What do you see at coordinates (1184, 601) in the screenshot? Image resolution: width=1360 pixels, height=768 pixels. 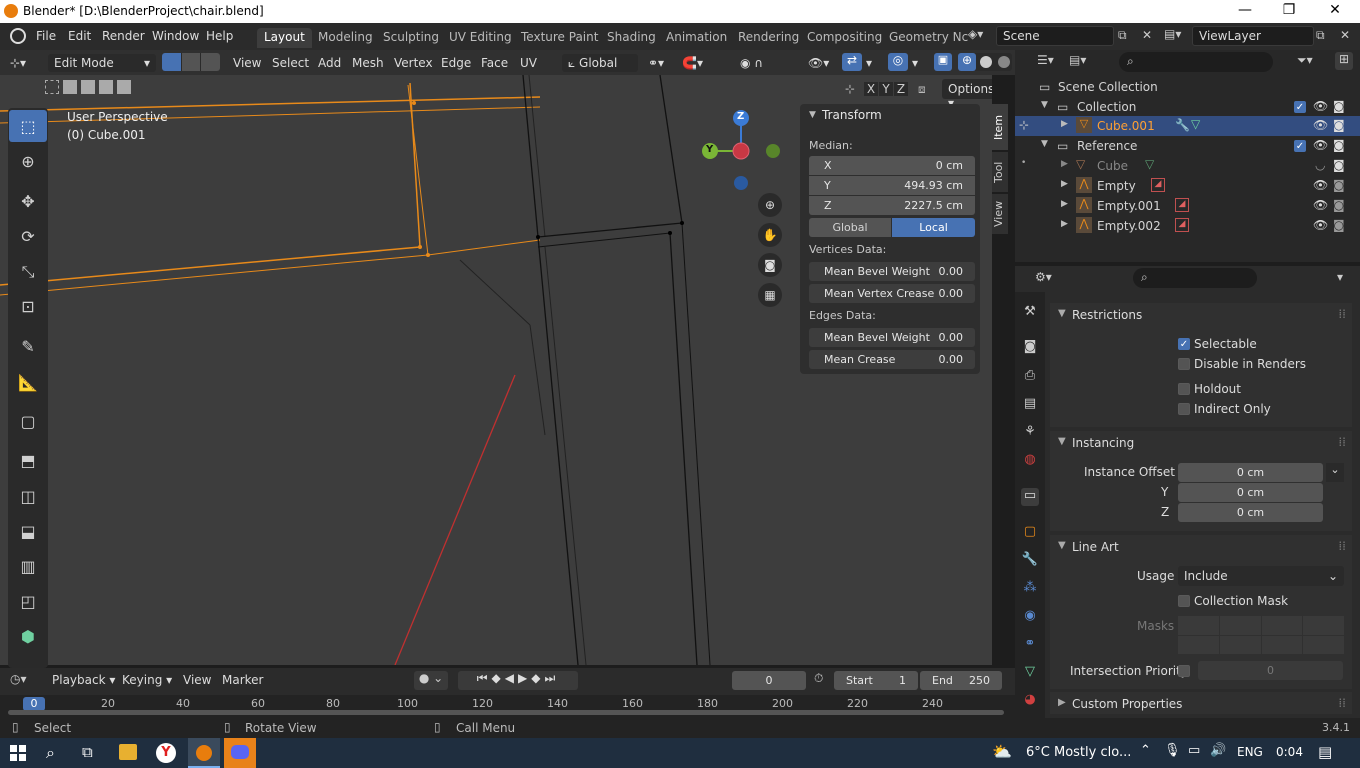 I see `collection-mask-checkbox` at bounding box center [1184, 601].